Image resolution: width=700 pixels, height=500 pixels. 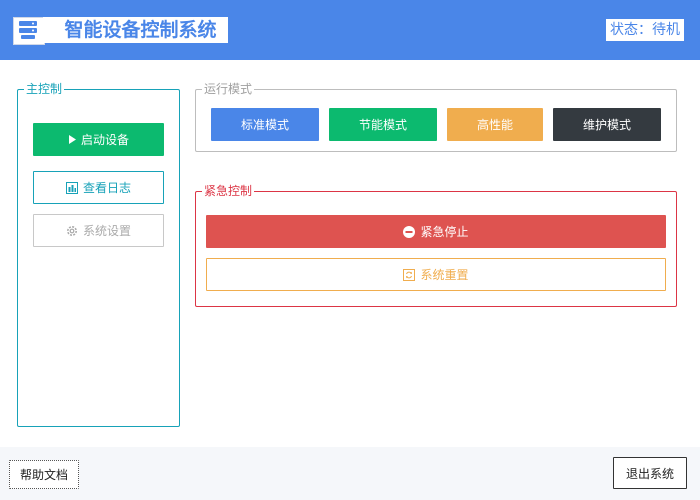 What do you see at coordinates (409, 231) in the screenshot?
I see `stop-icon` at bounding box center [409, 231].